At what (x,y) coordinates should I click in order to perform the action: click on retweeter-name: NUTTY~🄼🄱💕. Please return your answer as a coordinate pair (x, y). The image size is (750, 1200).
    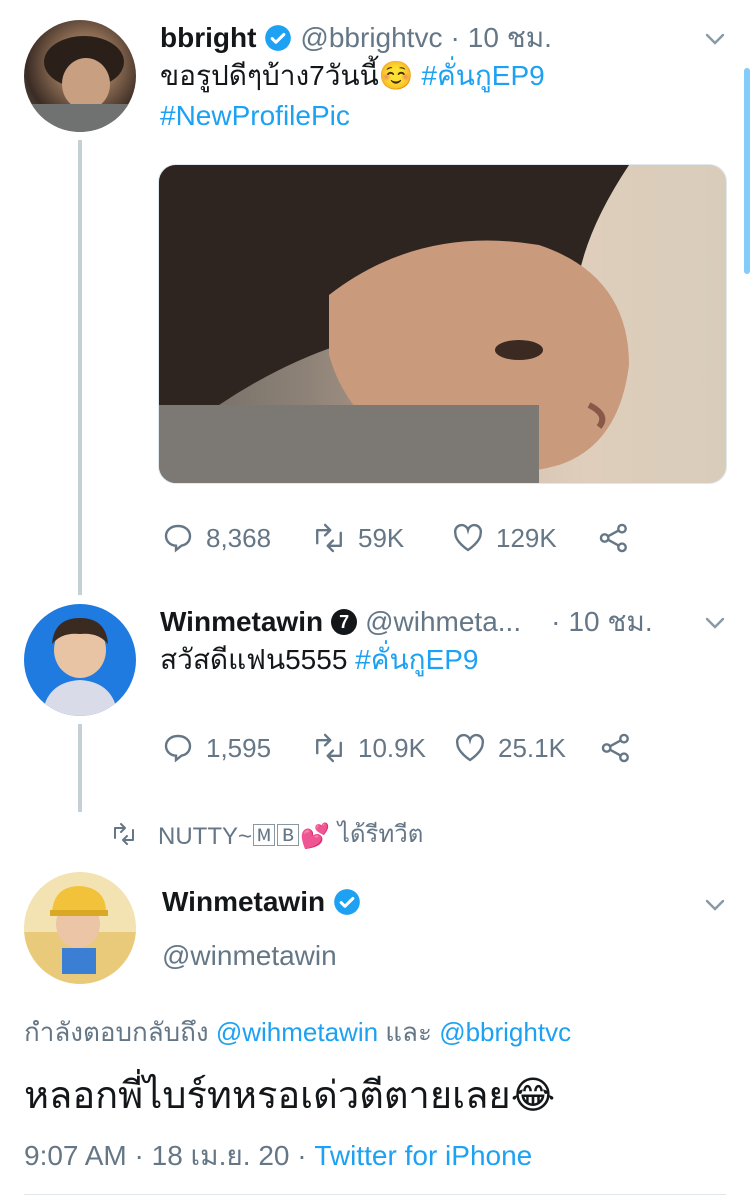
    Looking at the image, I should click on (244, 833).